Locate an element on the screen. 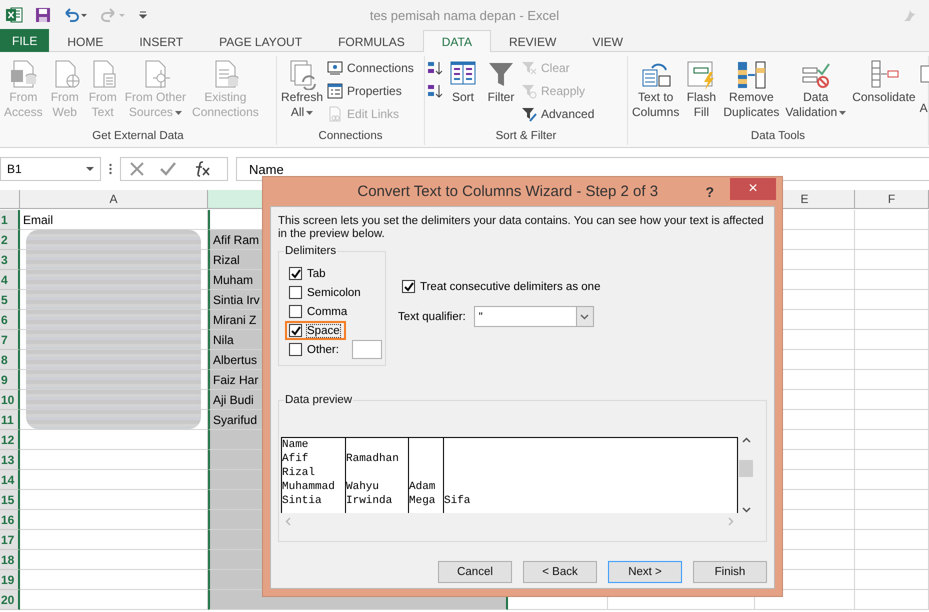  ribbon-button: Data Validation is located at coordinates (815, 93).